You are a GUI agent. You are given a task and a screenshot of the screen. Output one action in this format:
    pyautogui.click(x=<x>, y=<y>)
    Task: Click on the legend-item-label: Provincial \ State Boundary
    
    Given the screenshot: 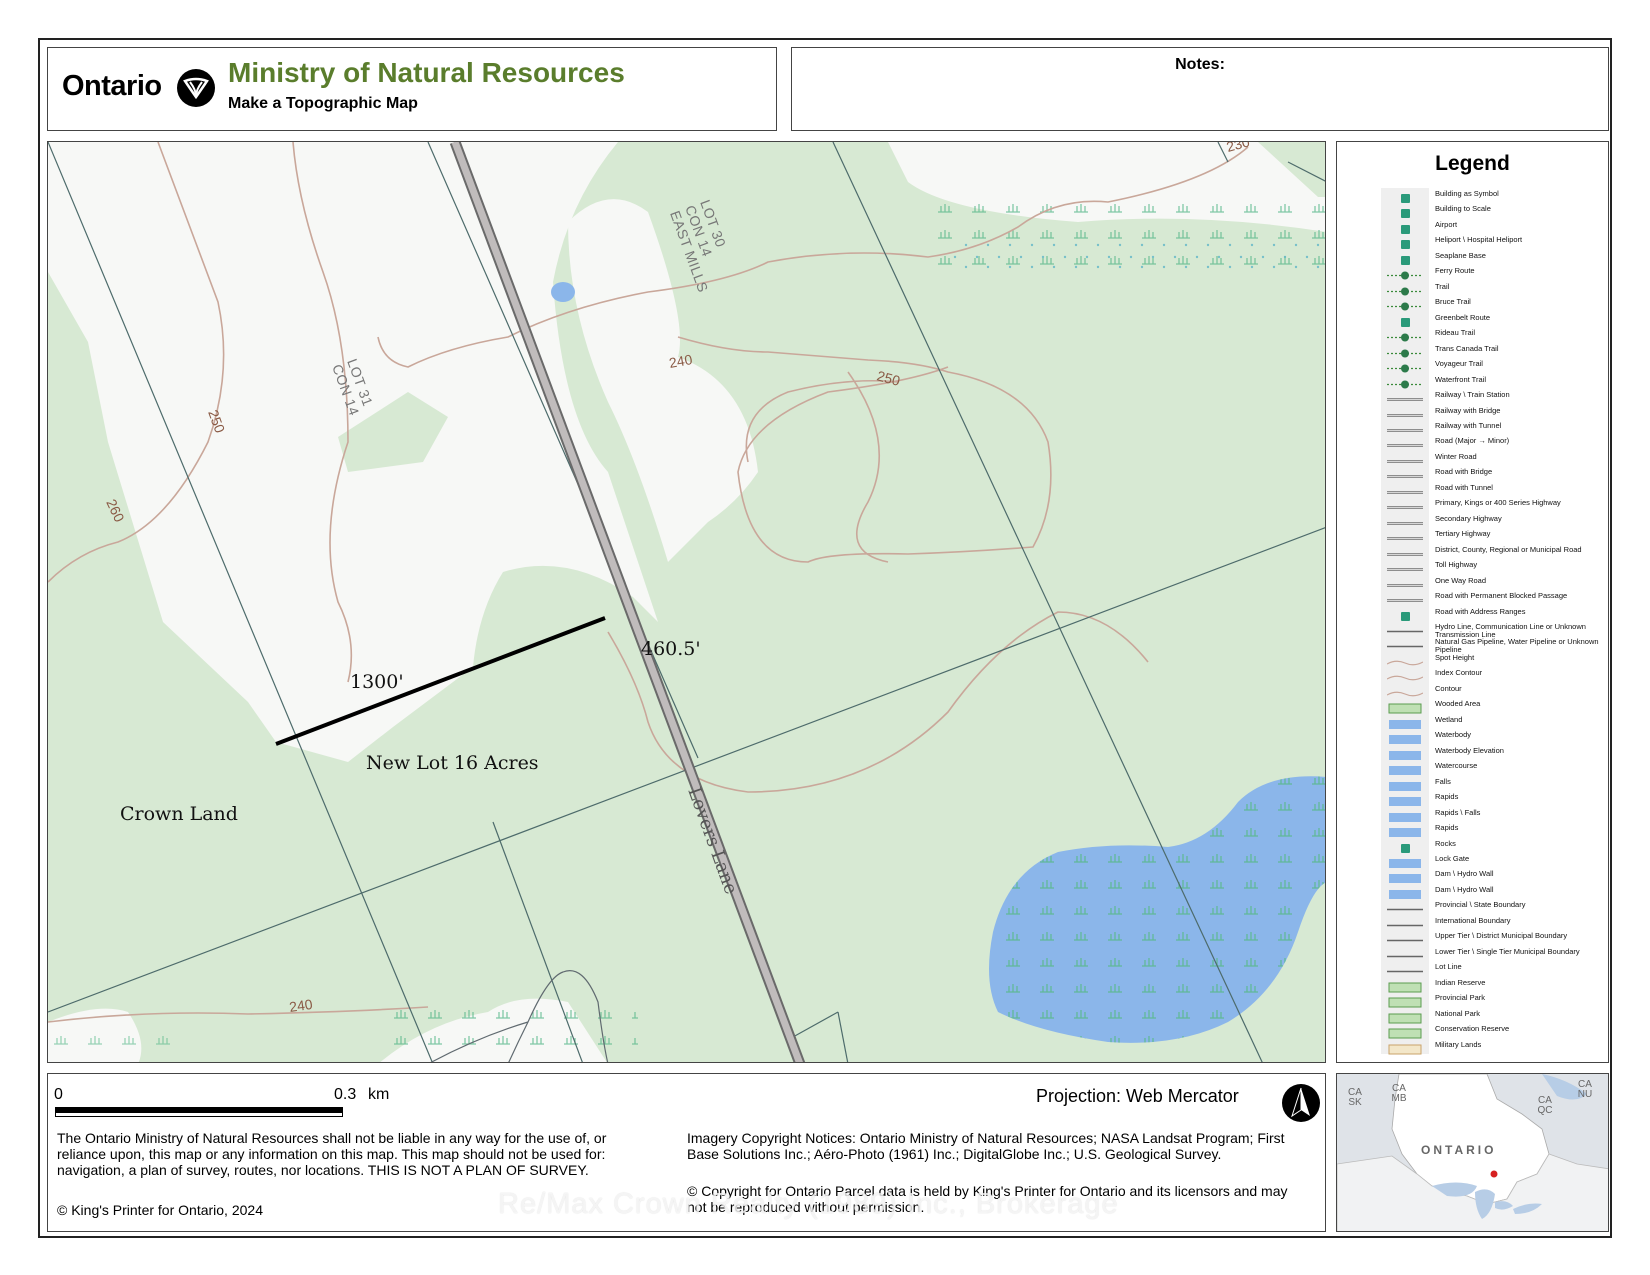 What is the action you would take?
    pyautogui.click(x=1480, y=905)
    